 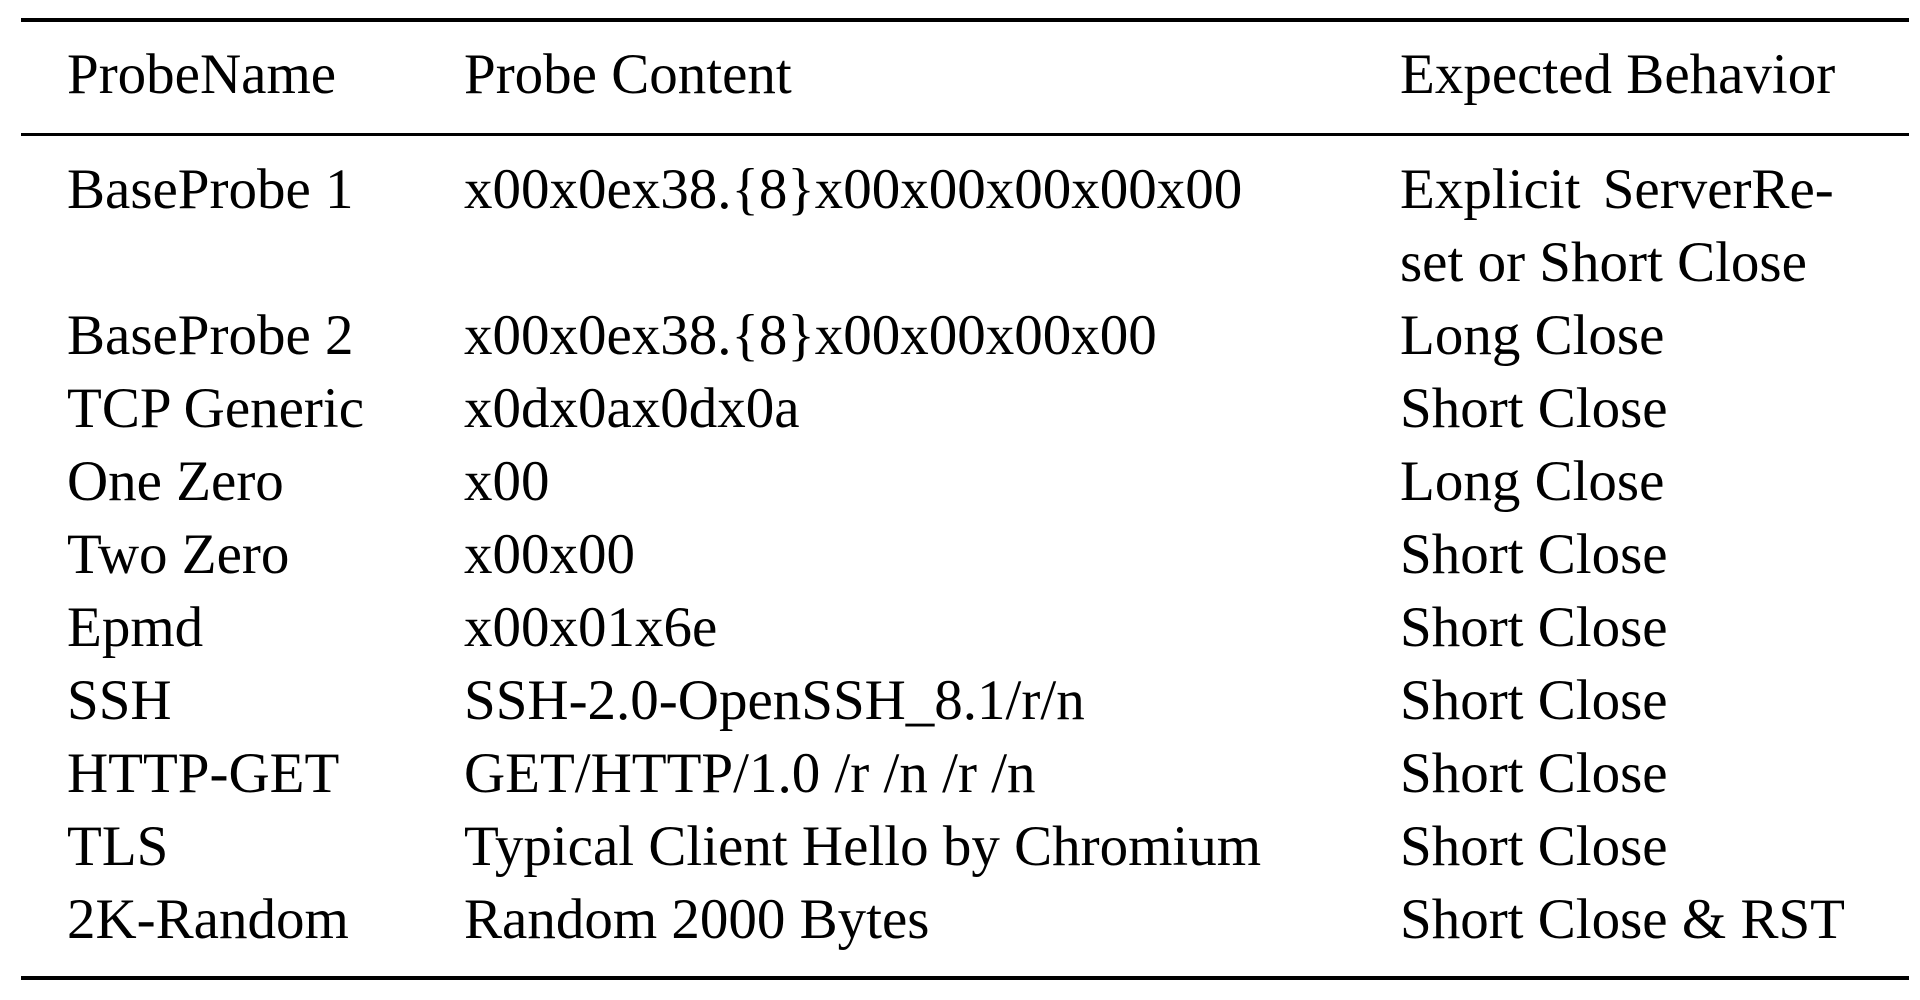 What do you see at coordinates (202, 74) in the screenshot?
I see `header-probe-name: ProbeName` at bounding box center [202, 74].